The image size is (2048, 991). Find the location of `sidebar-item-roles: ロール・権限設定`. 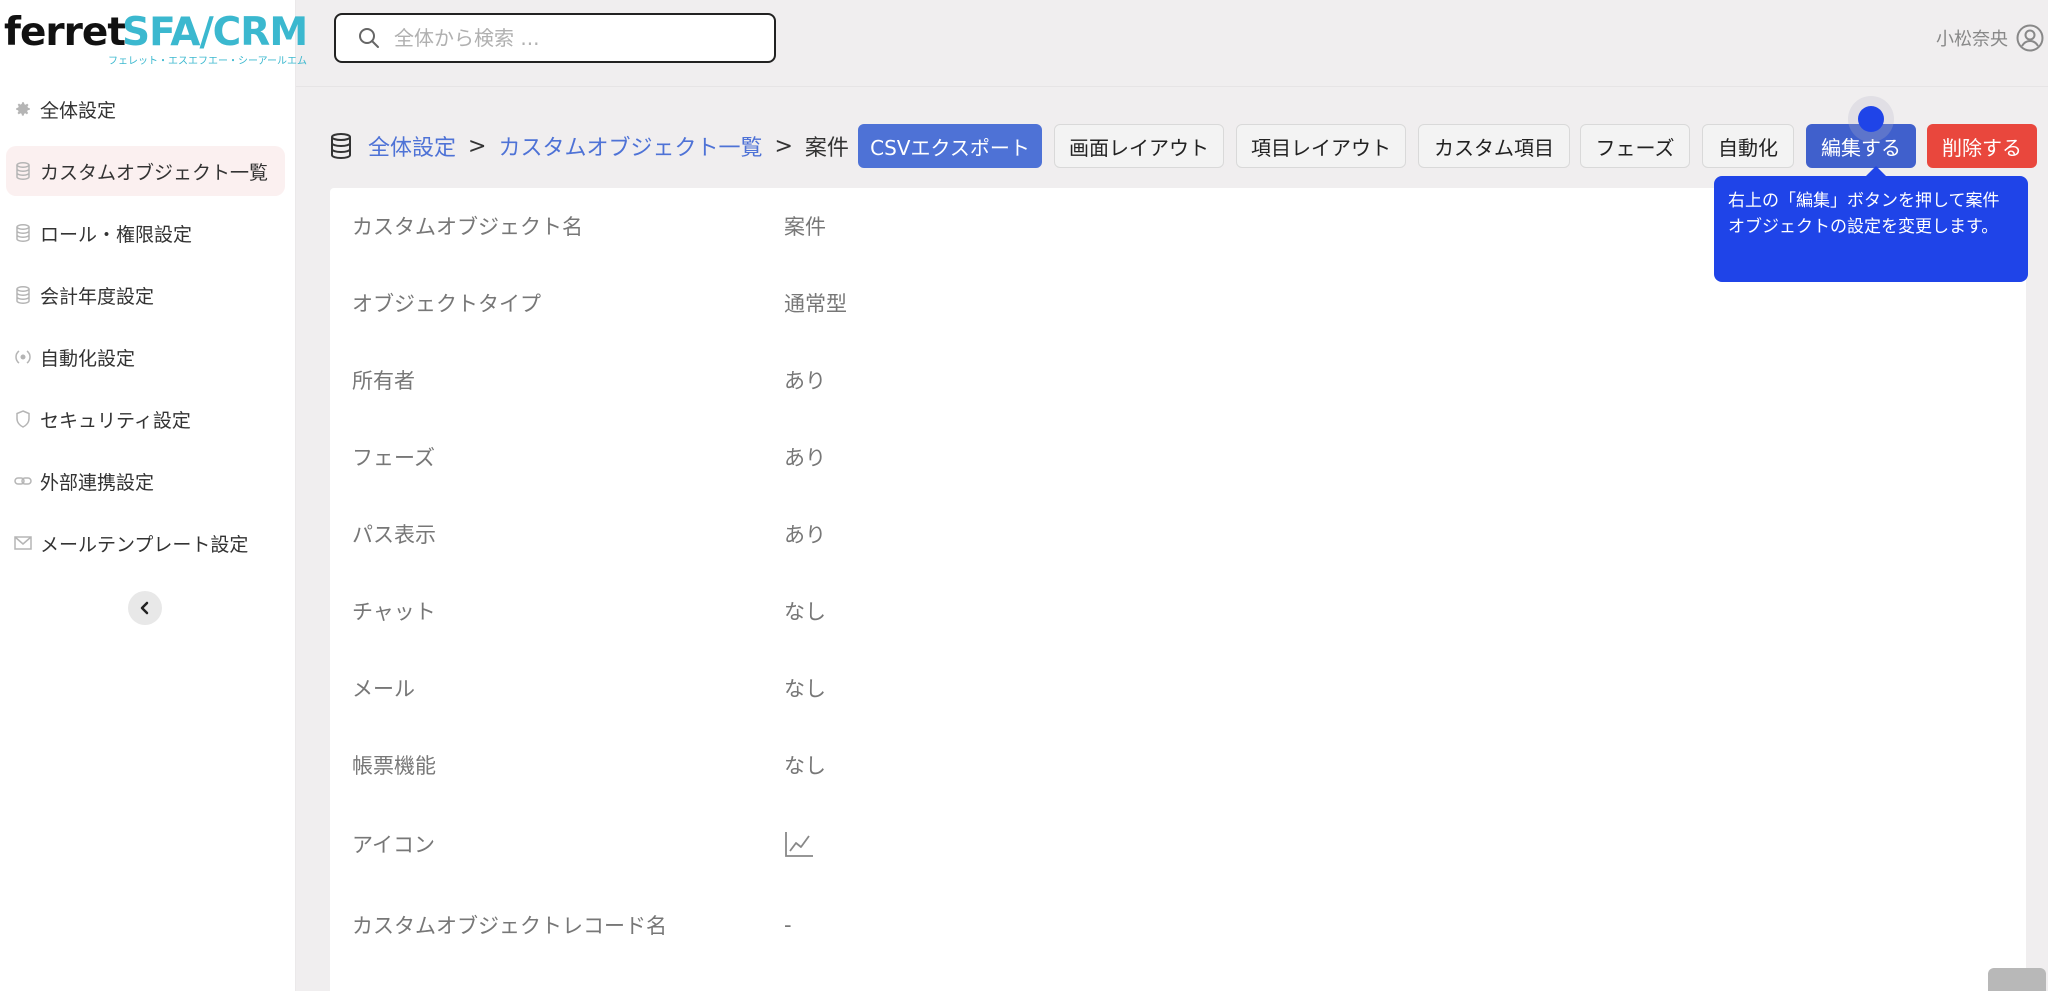

sidebar-item-roles: ロール・権限設定 is located at coordinates (145, 233).